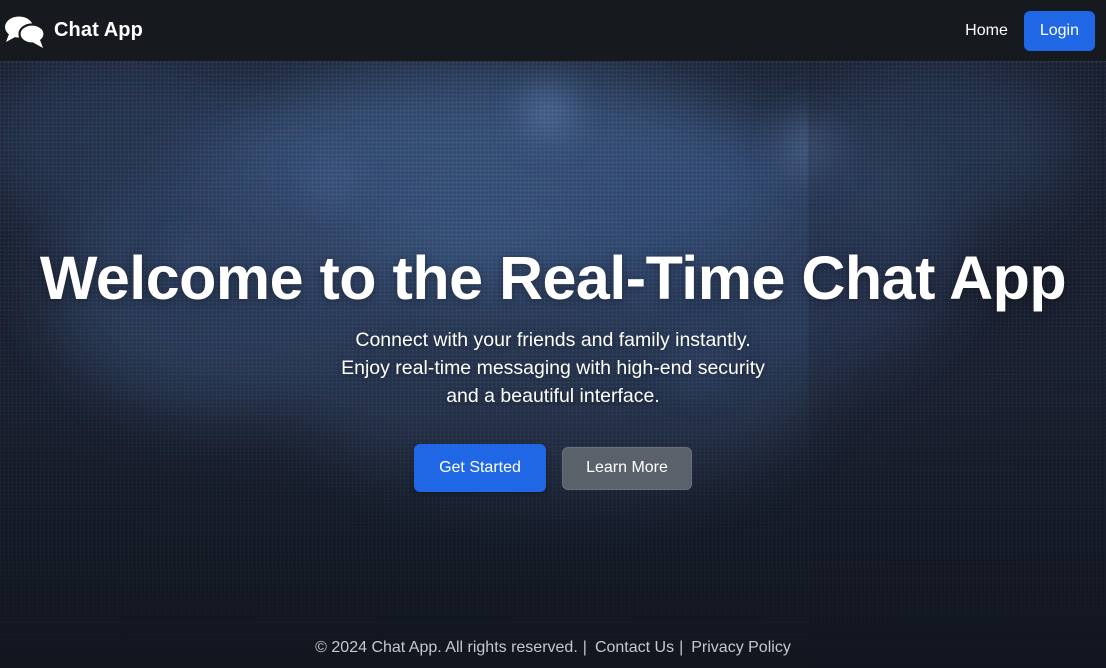 The height and width of the screenshot is (668, 1106). What do you see at coordinates (741, 648) in the screenshot?
I see `privacy-policy-link: Privacy Policy` at bounding box center [741, 648].